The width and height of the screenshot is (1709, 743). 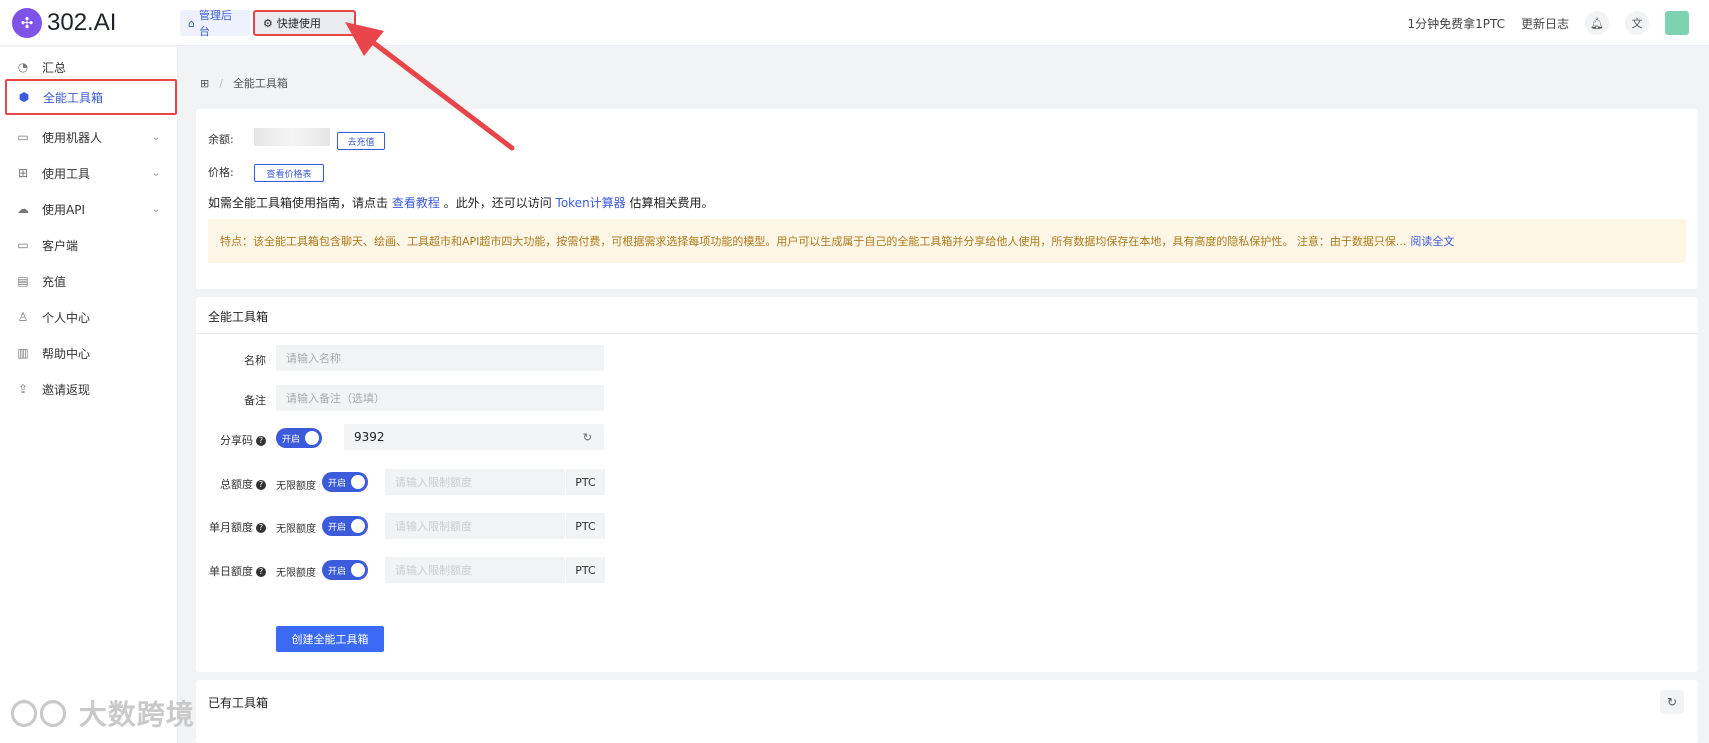 I want to click on sidebar-item-profile: ♙ 个人中心, so click(x=89, y=317).